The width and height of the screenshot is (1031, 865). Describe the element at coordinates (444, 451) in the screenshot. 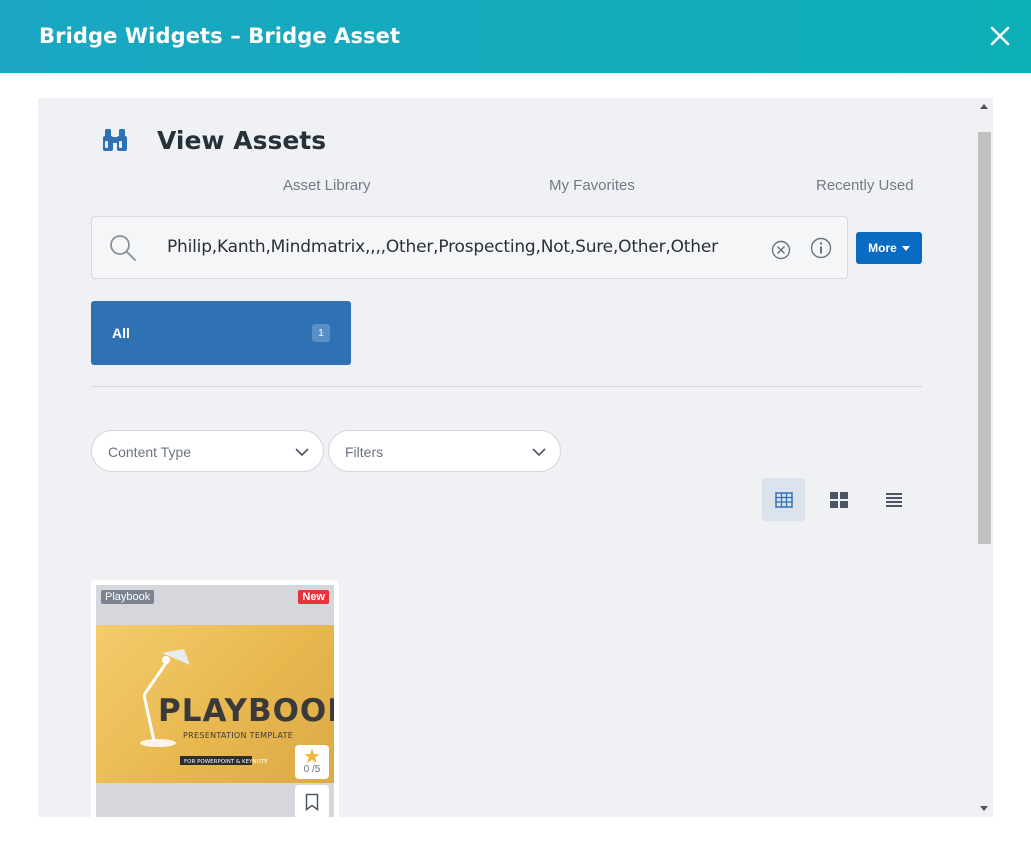

I see `filters-dropdown: Filters` at that location.